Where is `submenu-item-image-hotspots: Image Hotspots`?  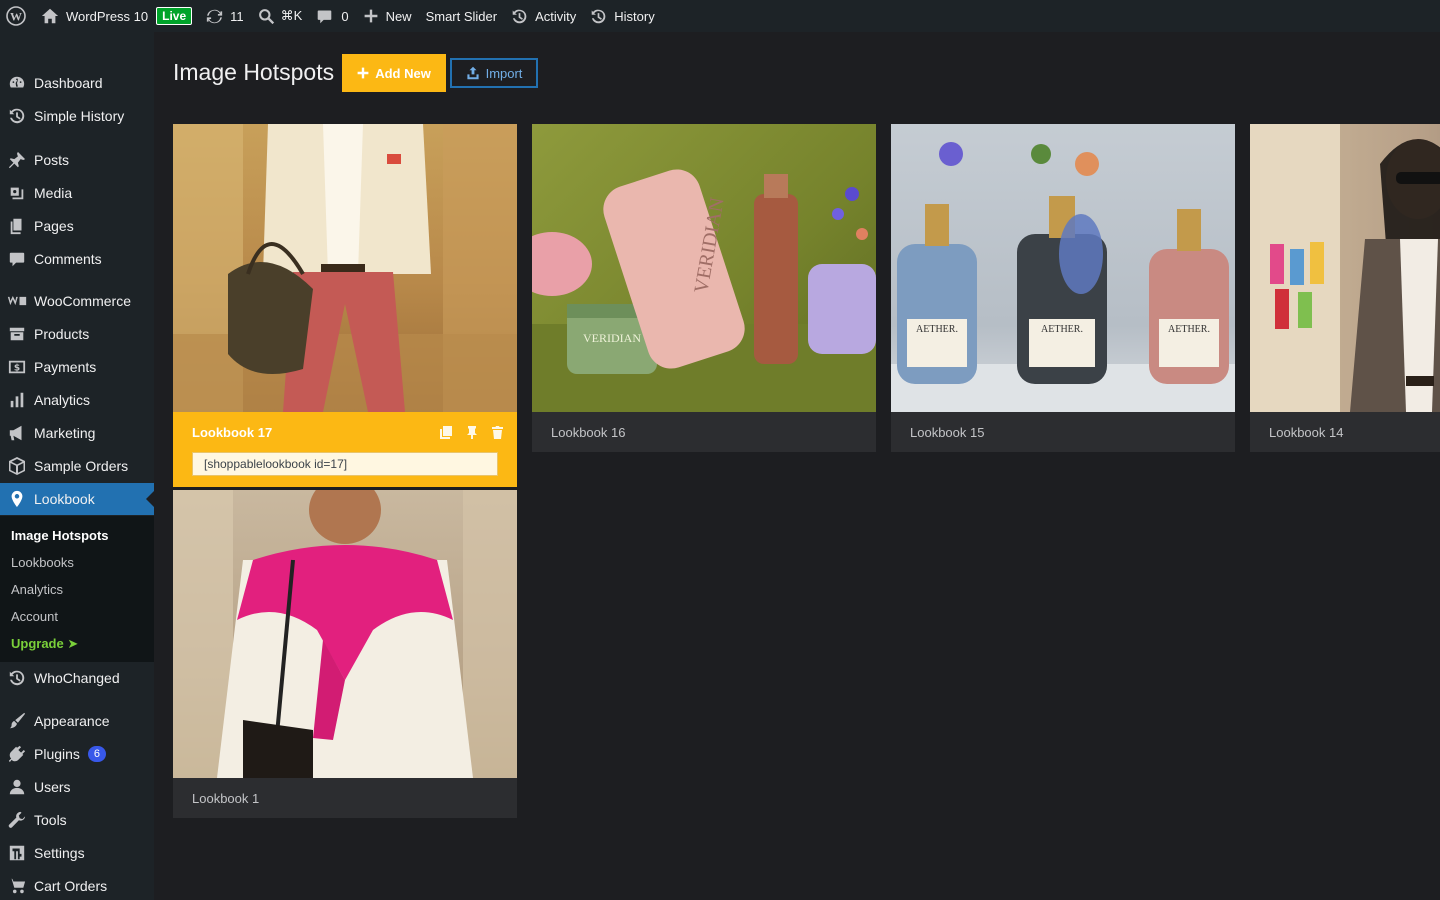 submenu-item-image-hotspots: Image Hotspots is located at coordinates (60, 535).